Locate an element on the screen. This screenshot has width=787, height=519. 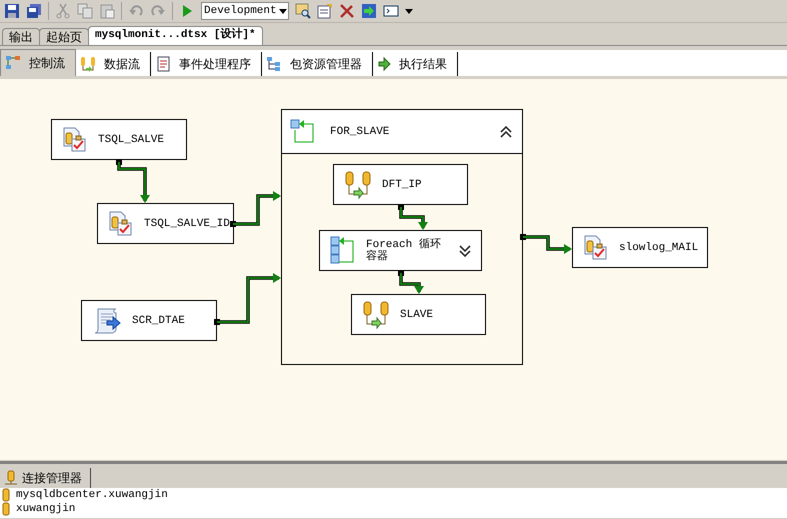
task-name: Foreach 循环容器 is located at coordinates (404, 250).